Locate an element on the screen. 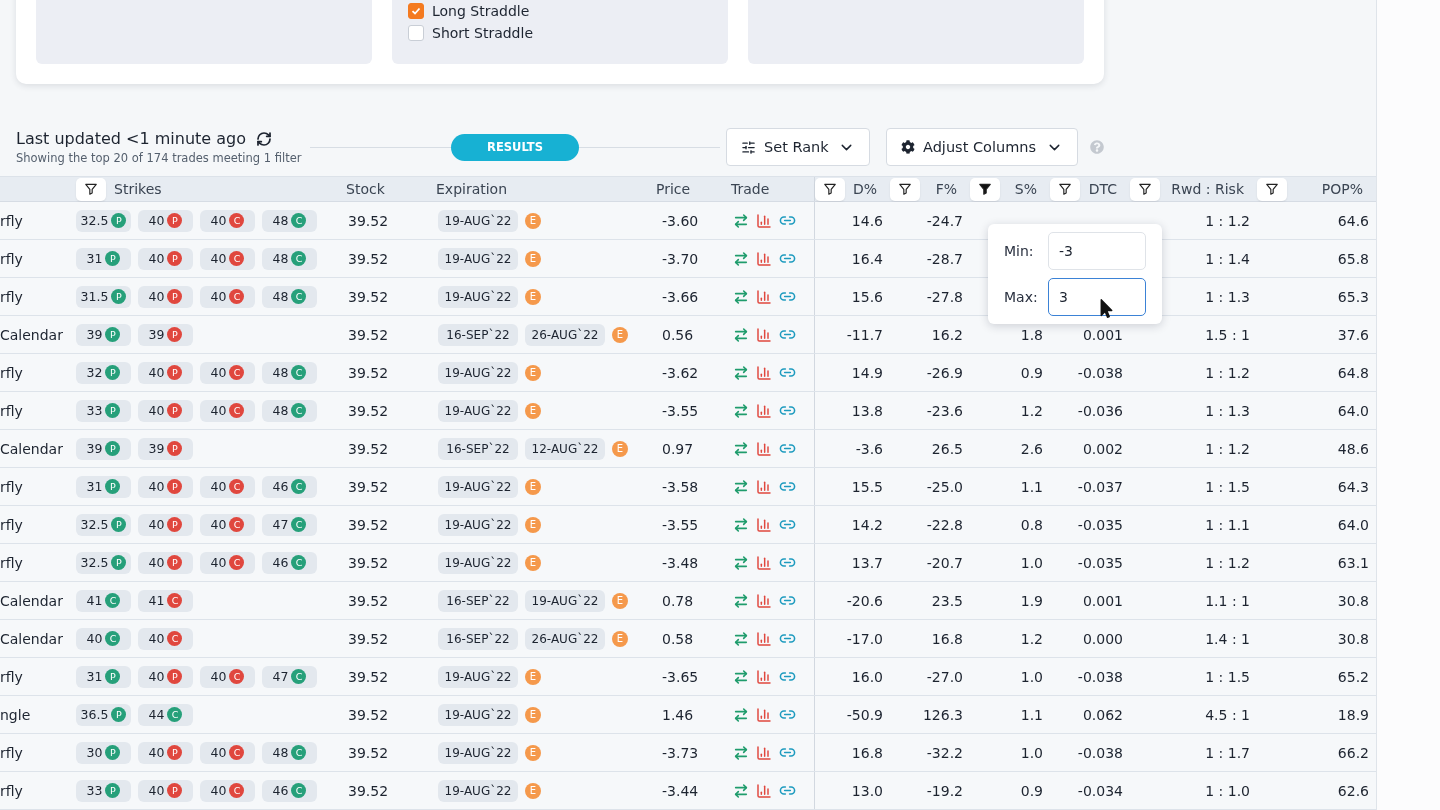  column-header: DTC is located at coordinates (1102, 189).